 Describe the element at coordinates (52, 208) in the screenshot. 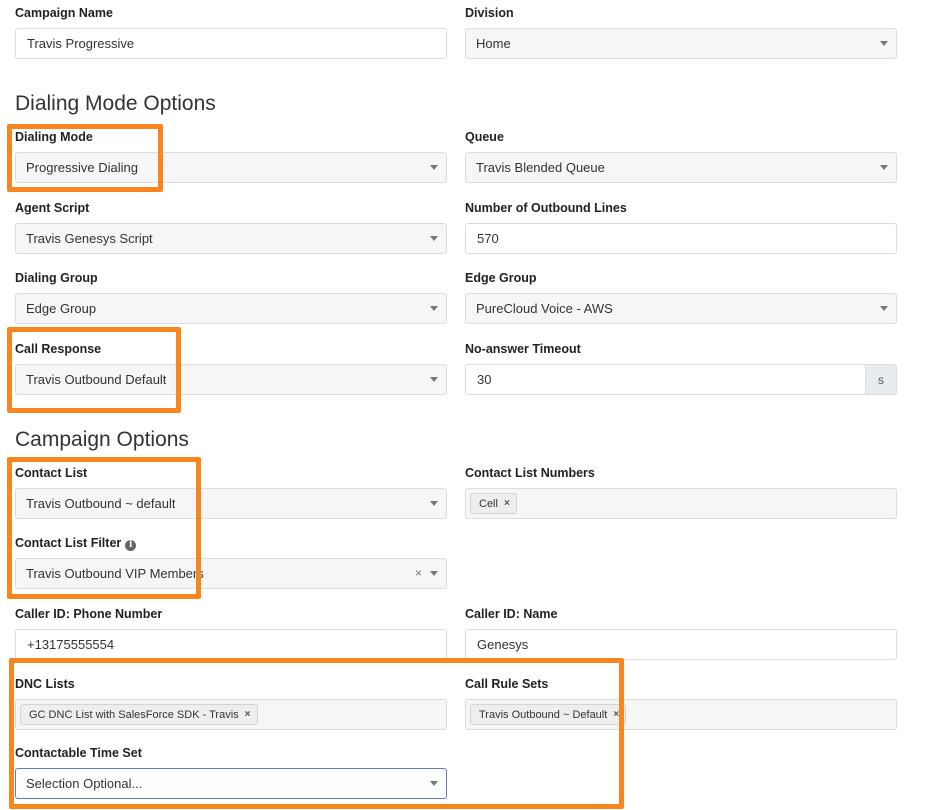

I see `agent-script-label: Agent Script` at that location.